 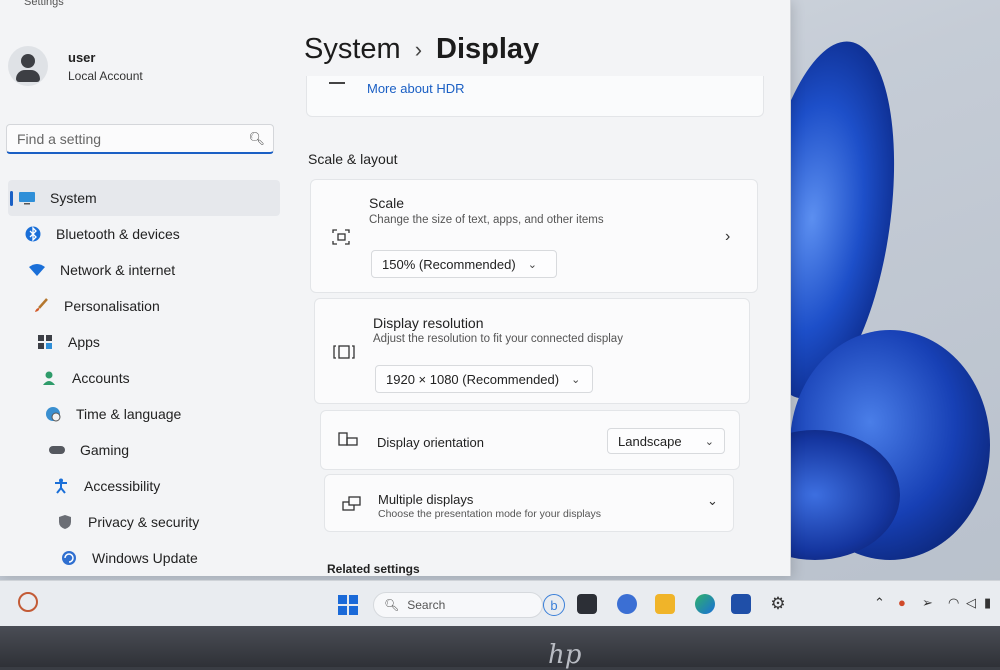 I want to click on taskbar-search-label: Search, so click(x=426, y=605).